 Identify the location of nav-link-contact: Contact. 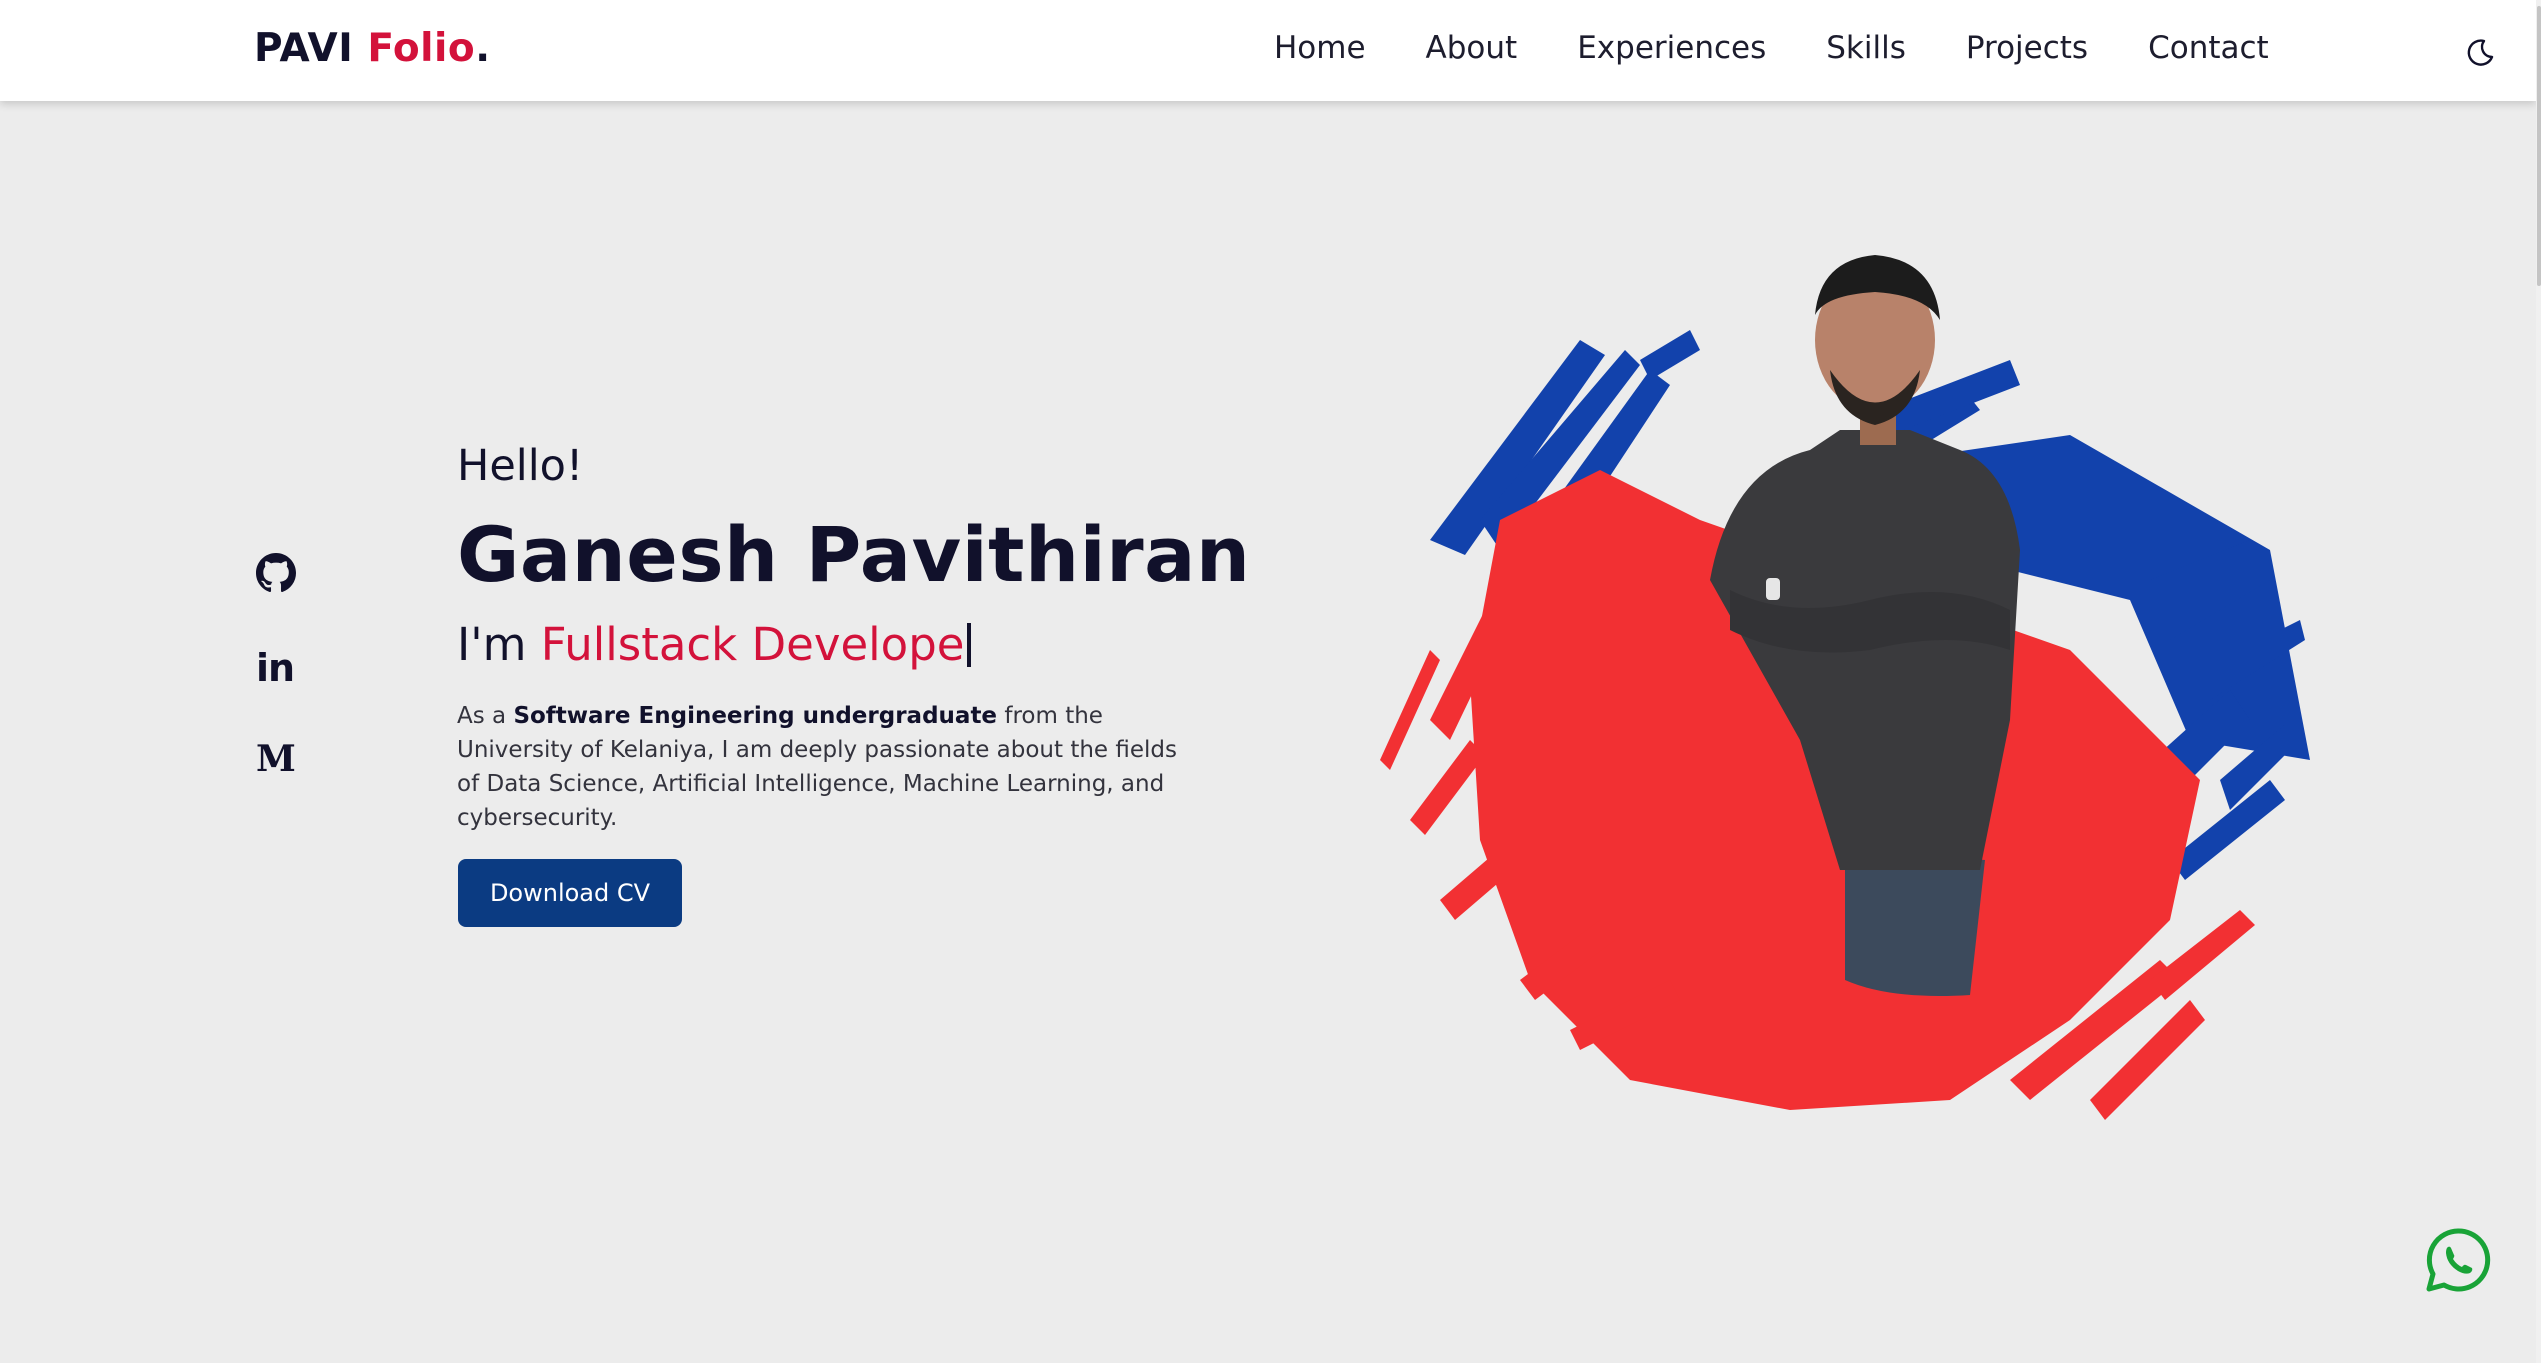
(2208, 48).